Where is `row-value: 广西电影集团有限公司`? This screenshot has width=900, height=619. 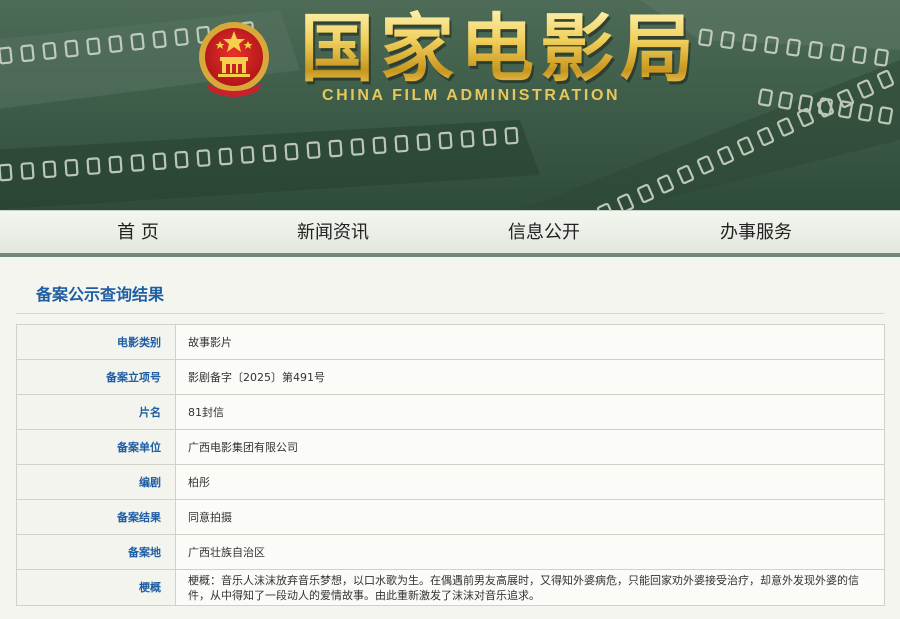 row-value: 广西电影集团有限公司 is located at coordinates (530, 447).